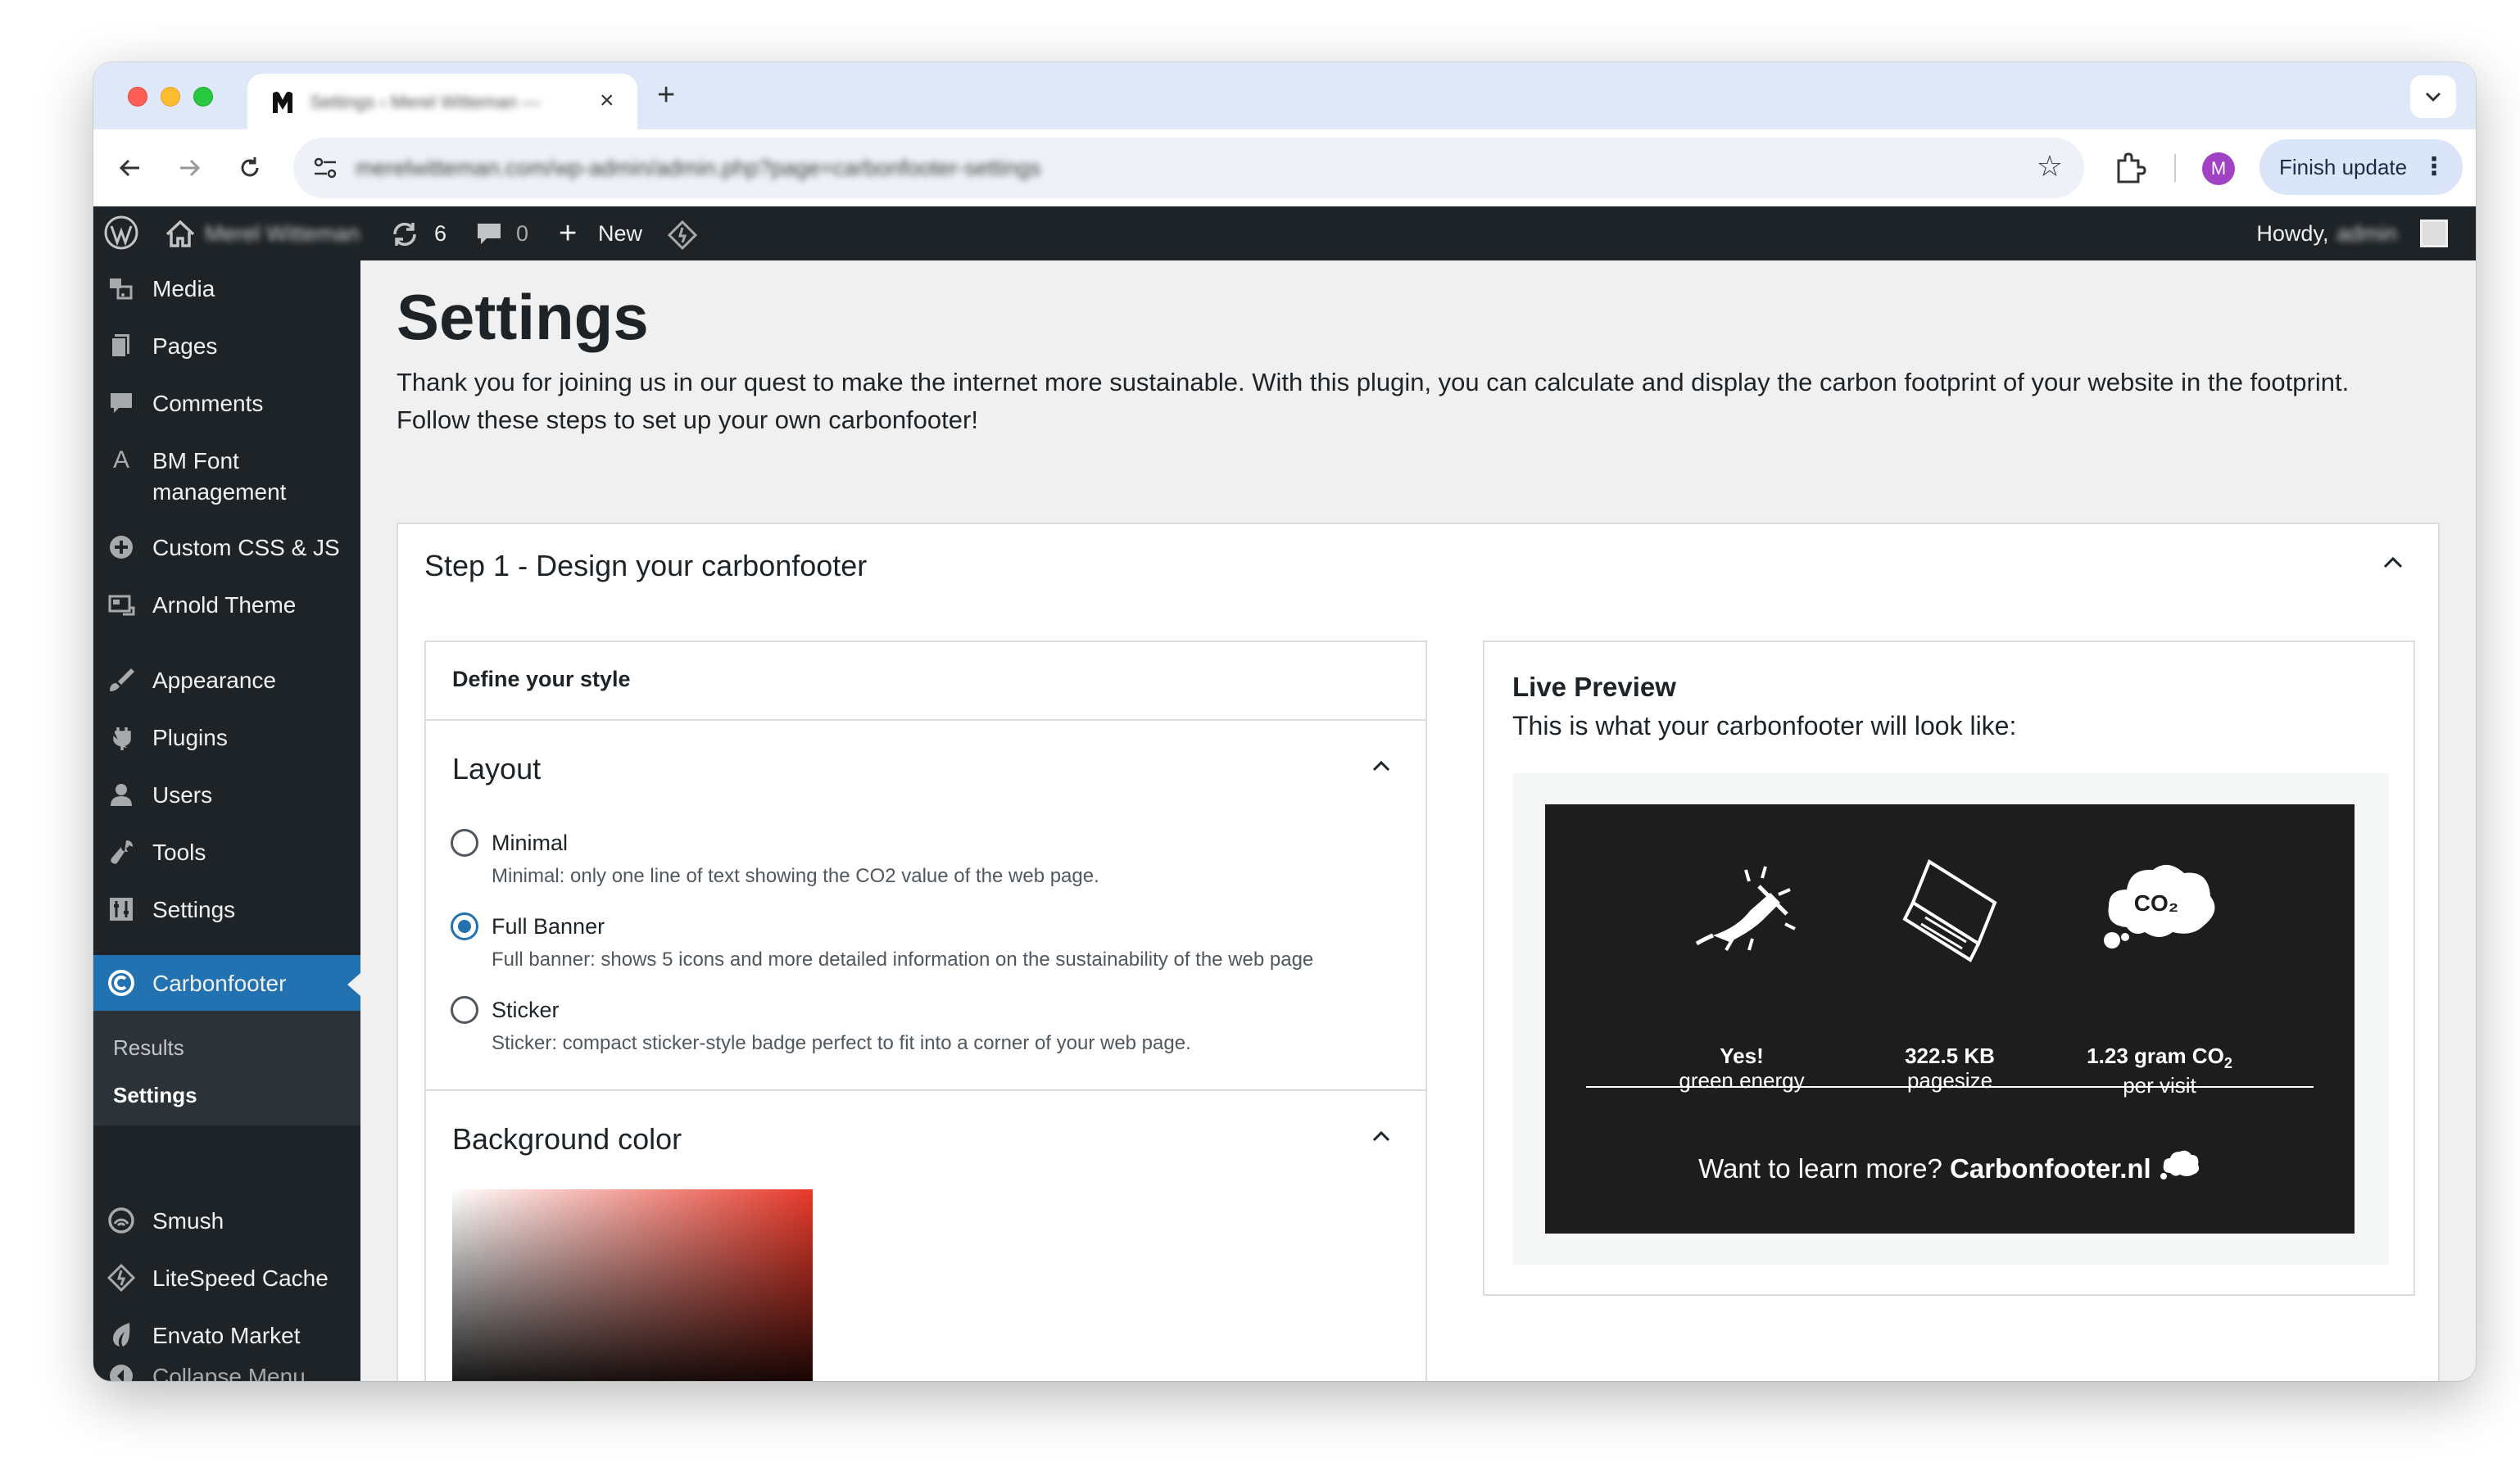 Image resolution: width=2520 pixels, height=1476 pixels. Describe the element at coordinates (925, 1090) in the screenshot. I see `section-divider` at that location.